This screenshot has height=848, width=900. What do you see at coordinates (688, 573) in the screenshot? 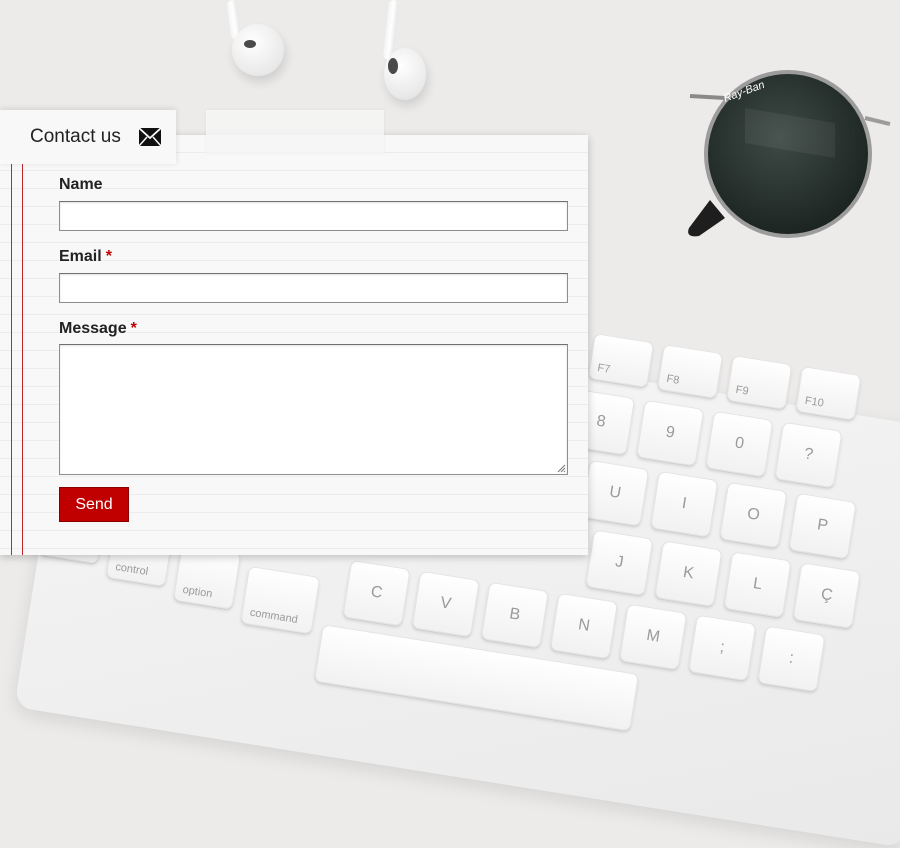
I see `key-k: K` at bounding box center [688, 573].